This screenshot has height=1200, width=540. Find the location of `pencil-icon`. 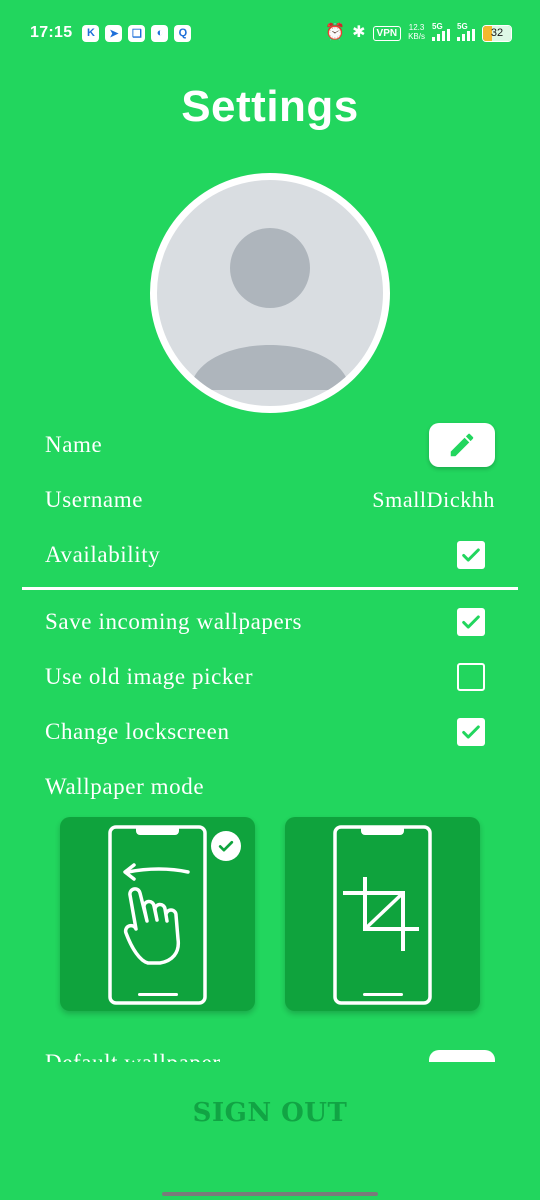

pencil-icon is located at coordinates (462, 445).